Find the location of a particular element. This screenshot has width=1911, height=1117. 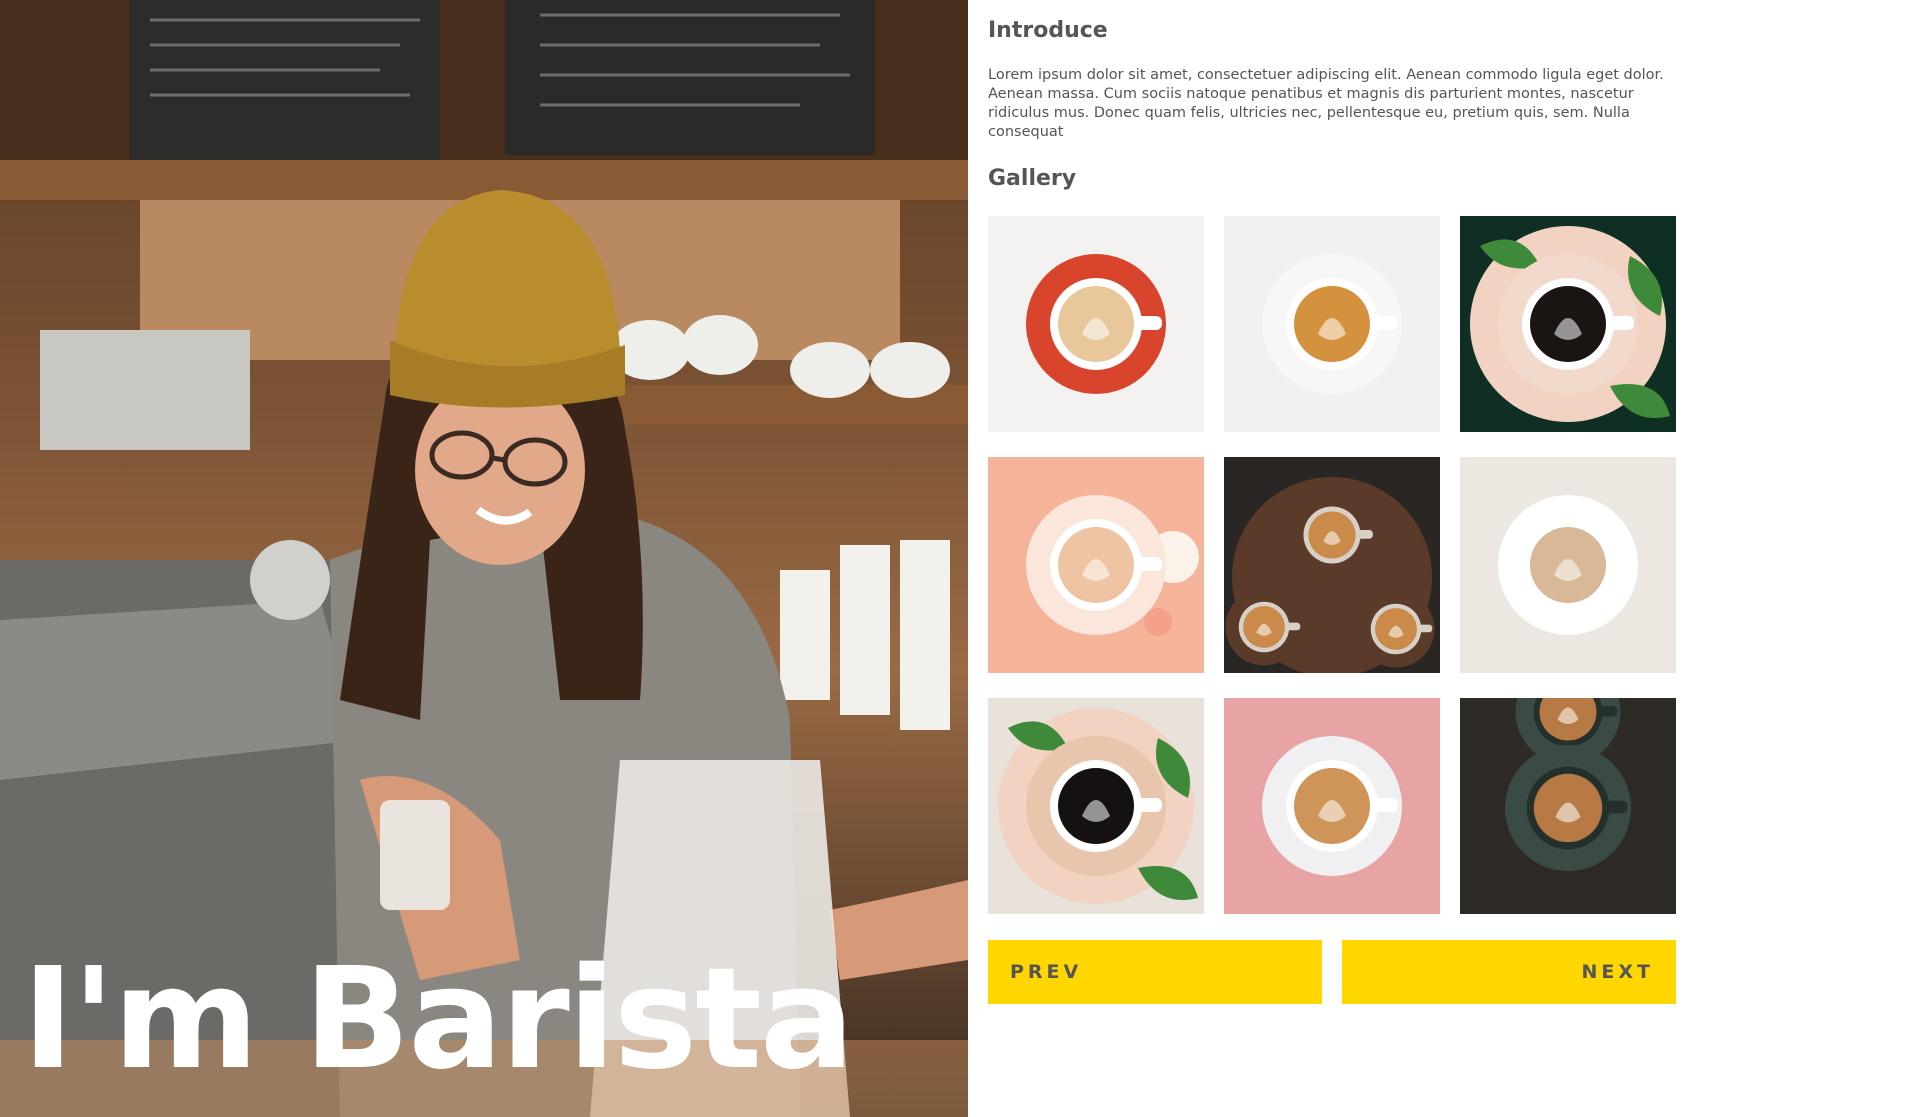

gallery-item-cappuccino-peach is located at coordinates (1096, 565).